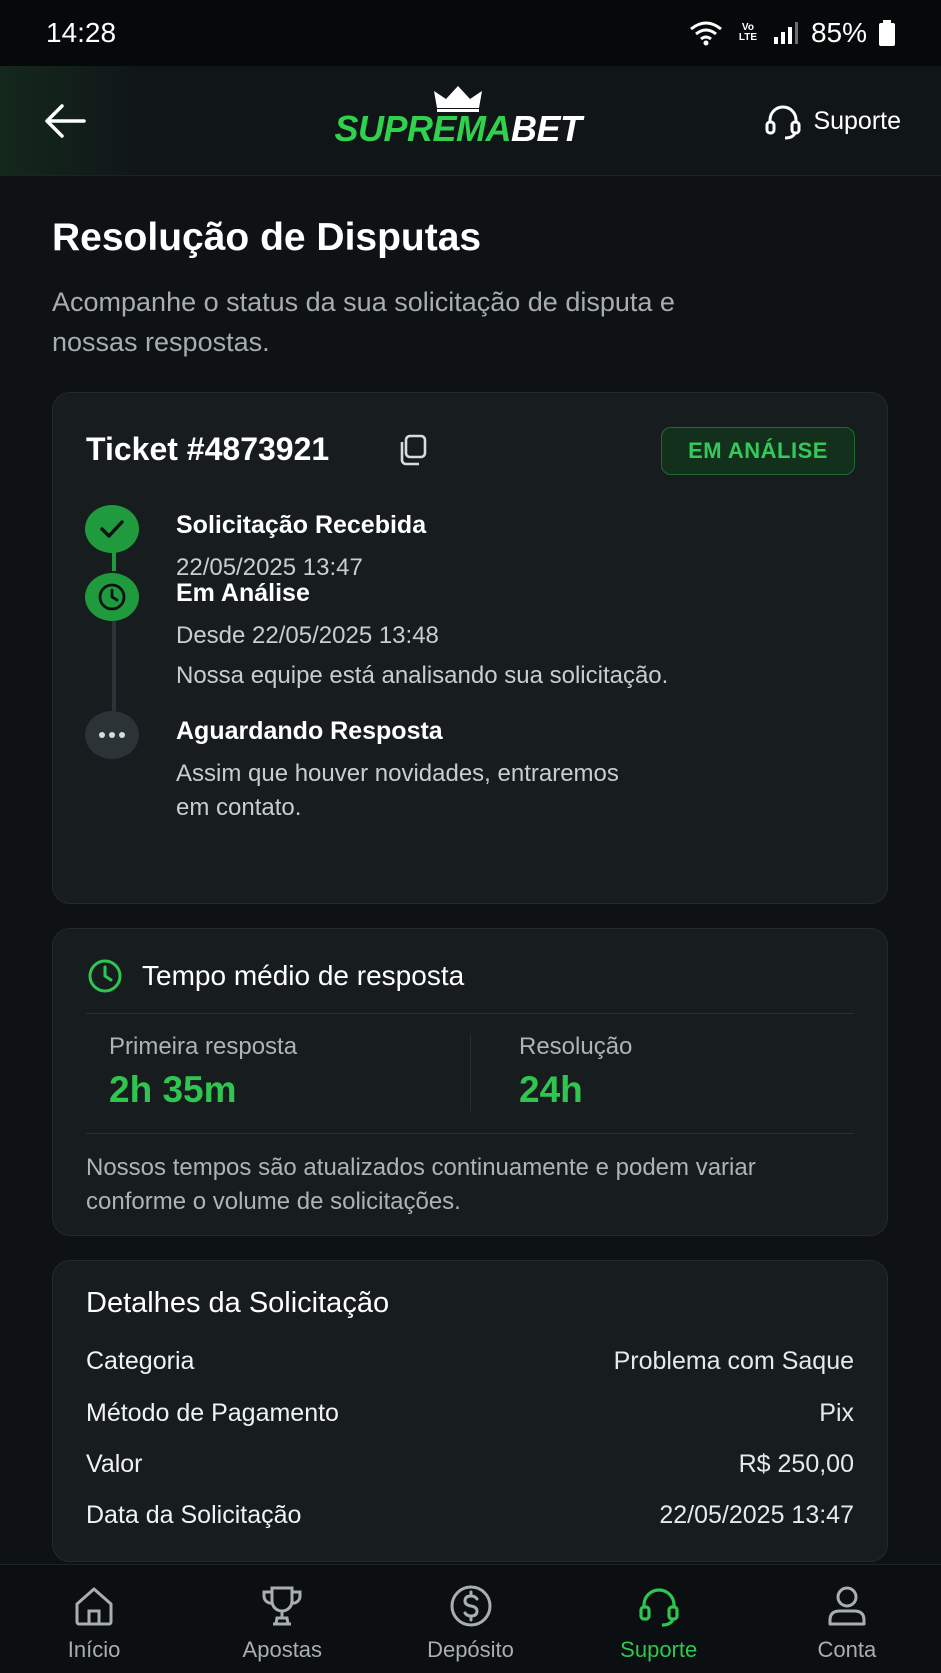  Describe the element at coordinates (857, 120) in the screenshot. I see `support-label: Suporte` at that location.